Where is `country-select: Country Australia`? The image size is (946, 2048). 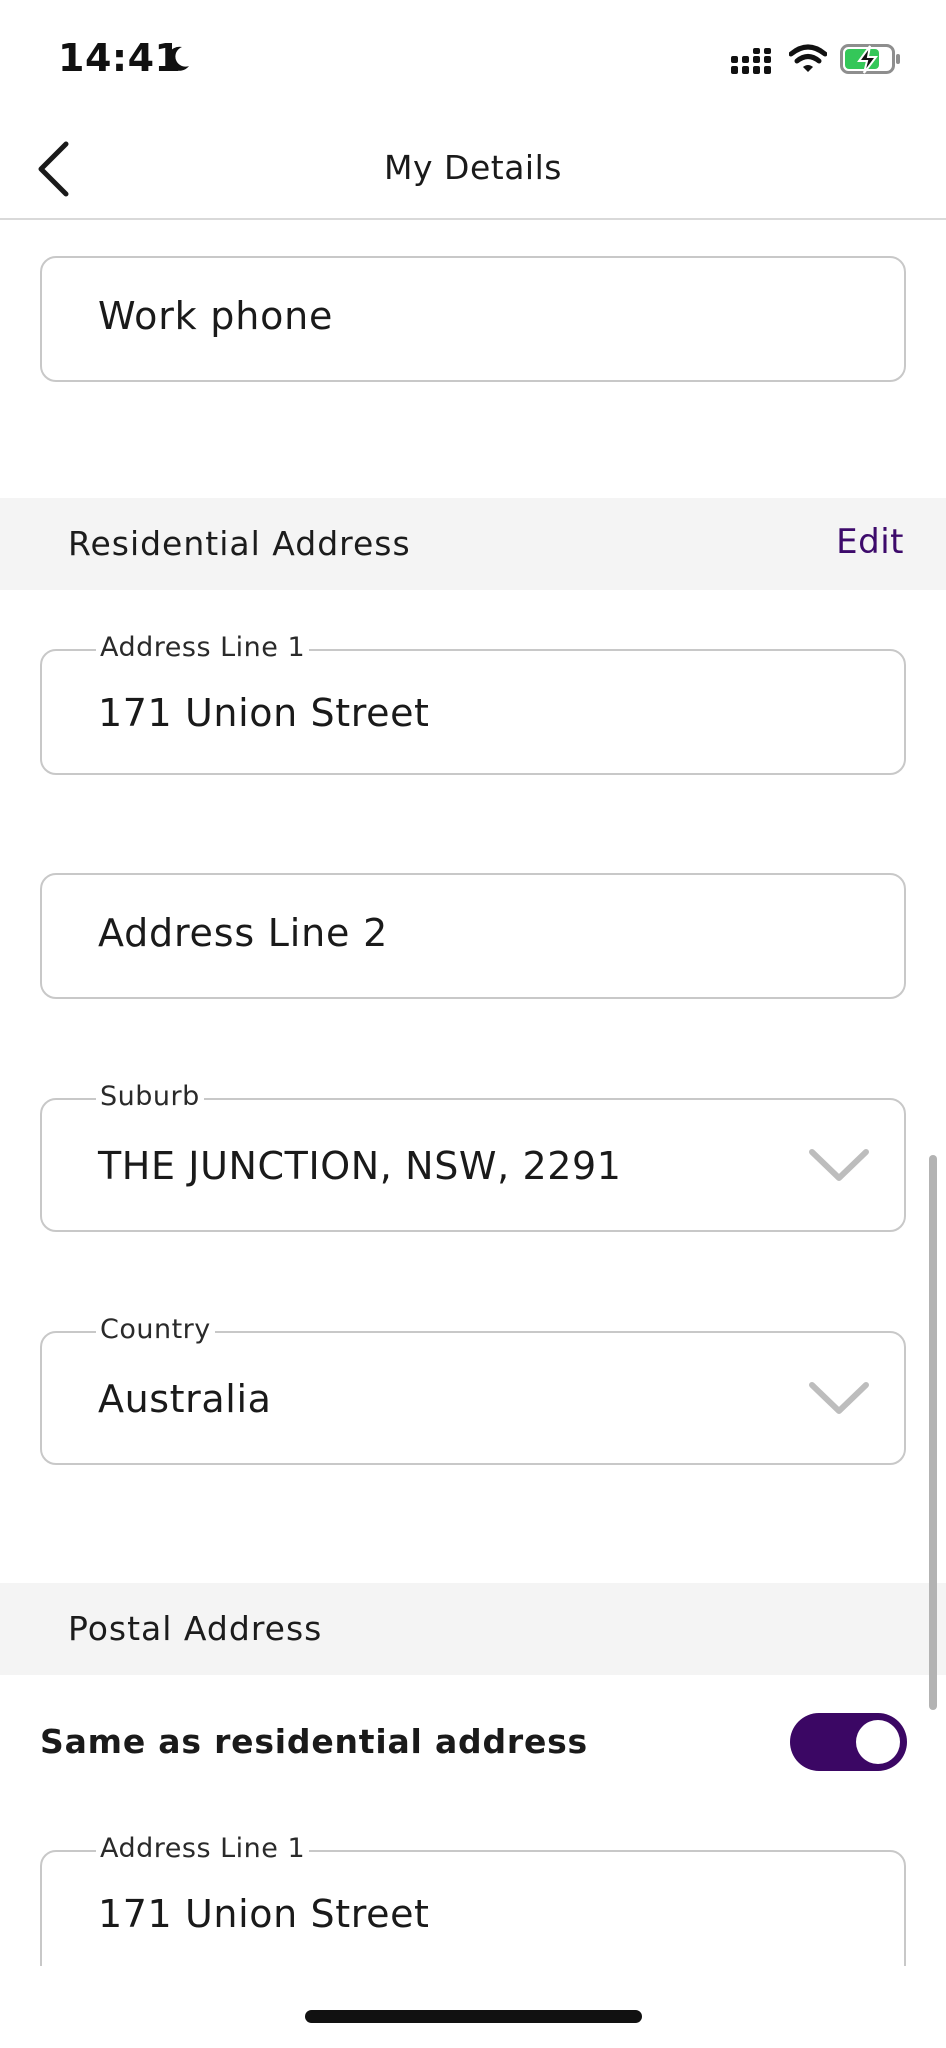
country-select: Country Australia is located at coordinates (473, 1388).